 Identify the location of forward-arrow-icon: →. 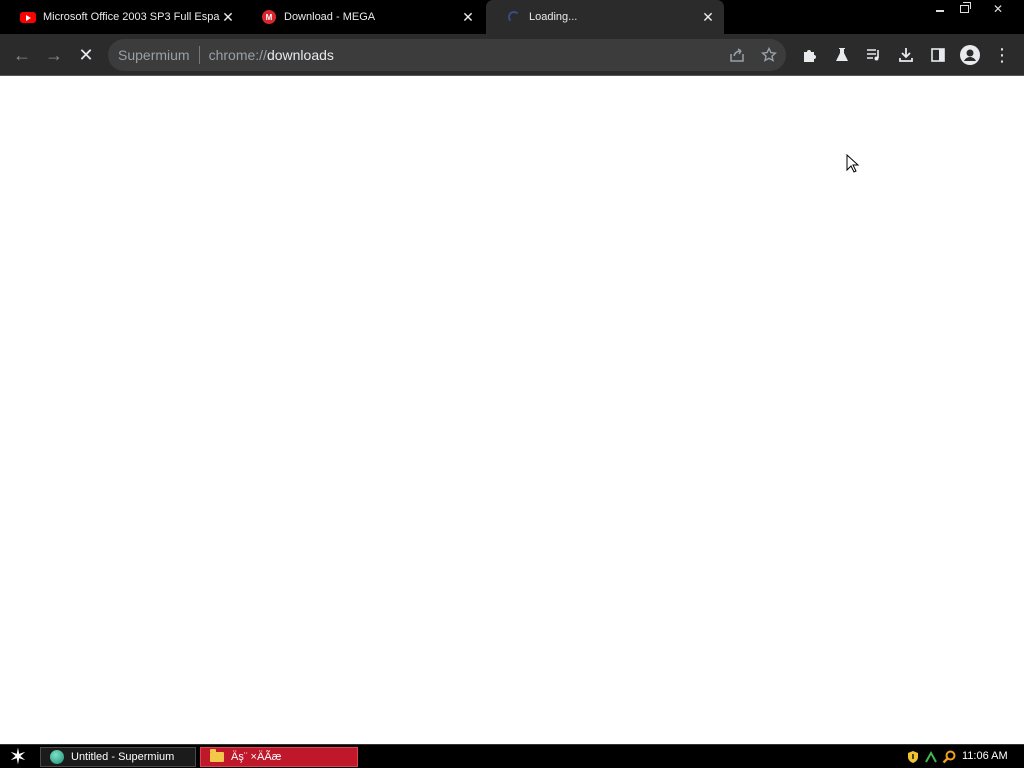
(54, 54).